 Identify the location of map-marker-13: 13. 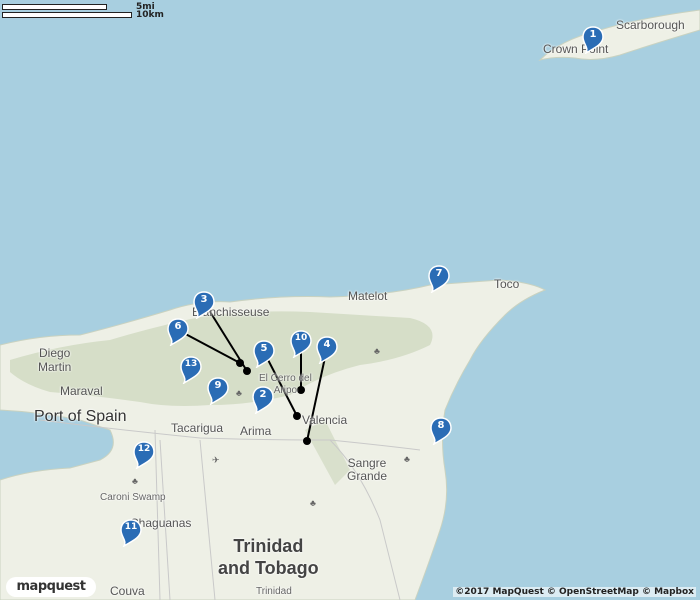
(191, 370).